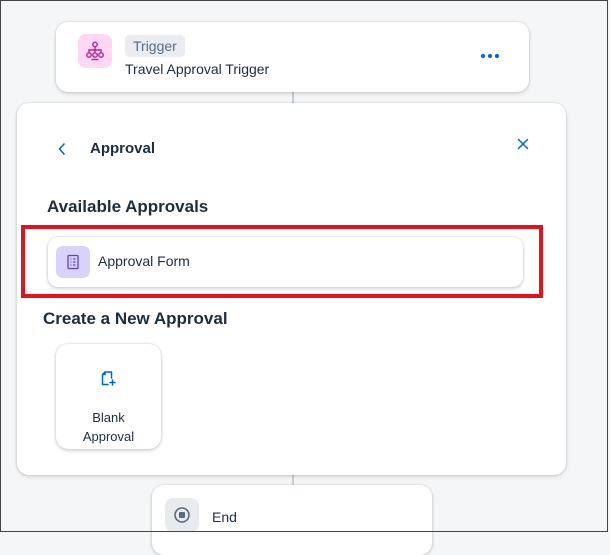 The image size is (610, 555). I want to click on end-card: End, so click(292, 520).